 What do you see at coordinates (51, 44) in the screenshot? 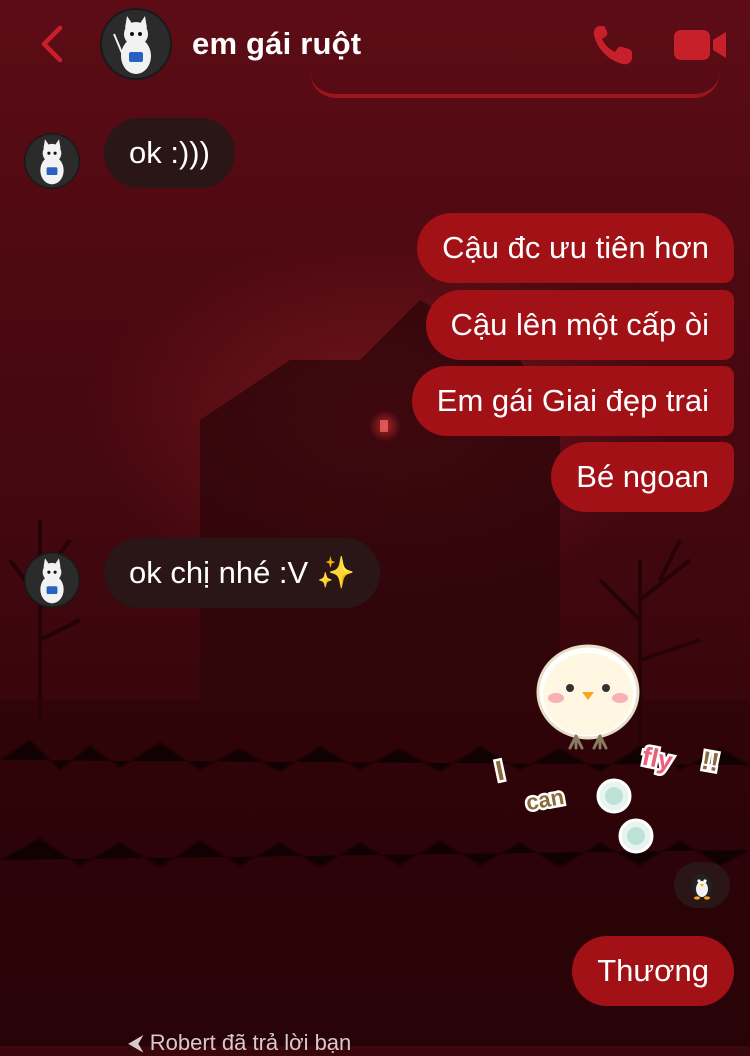
I see `chevron-left-icon` at bounding box center [51, 44].